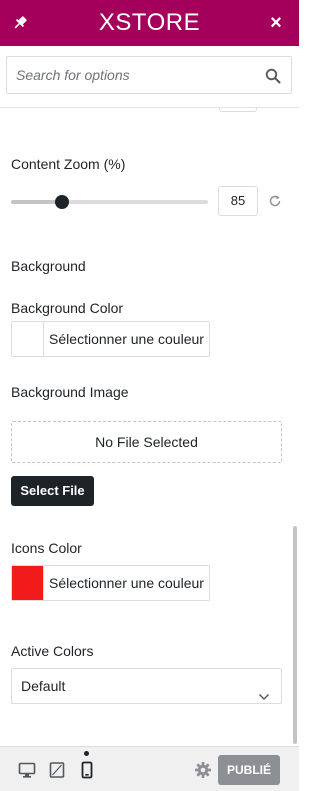 The image size is (320, 791). What do you see at coordinates (86, 753) in the screenshot?
I see `active-device-indicator` at bounding box center [86, 753].